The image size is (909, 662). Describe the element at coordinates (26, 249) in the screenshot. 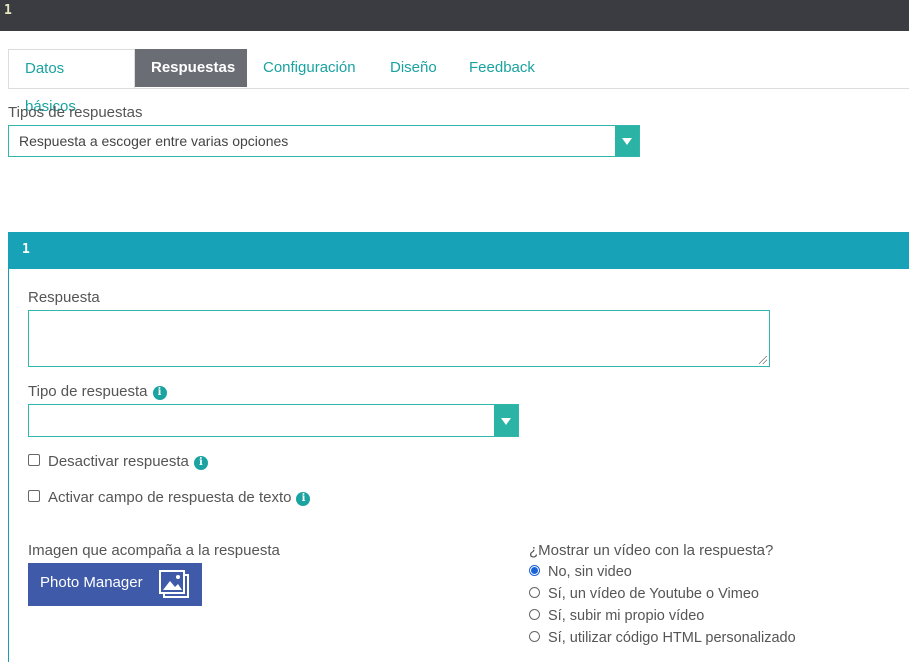

I see `answer-number: 1` at that location.